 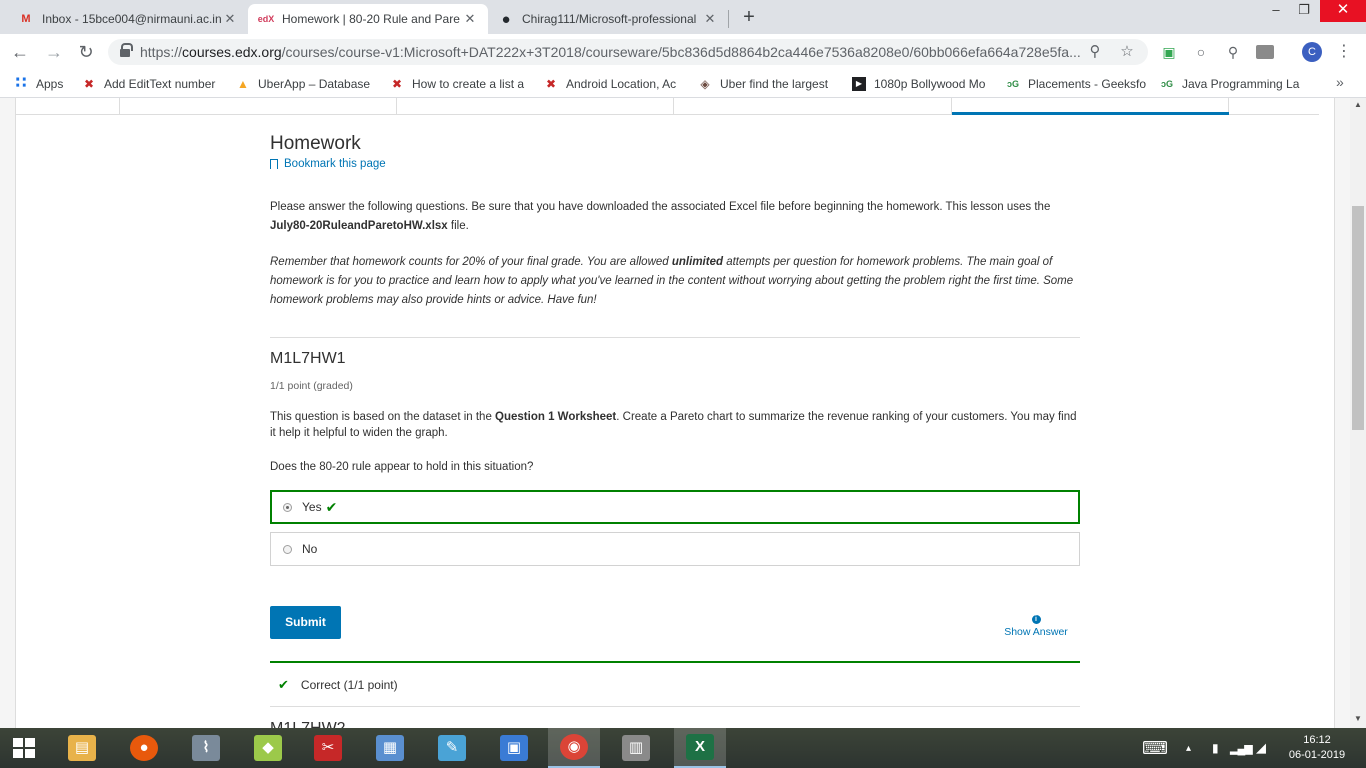 I want to click on bookmark-apps: ∷ Apps, so click(x=44, y=84).